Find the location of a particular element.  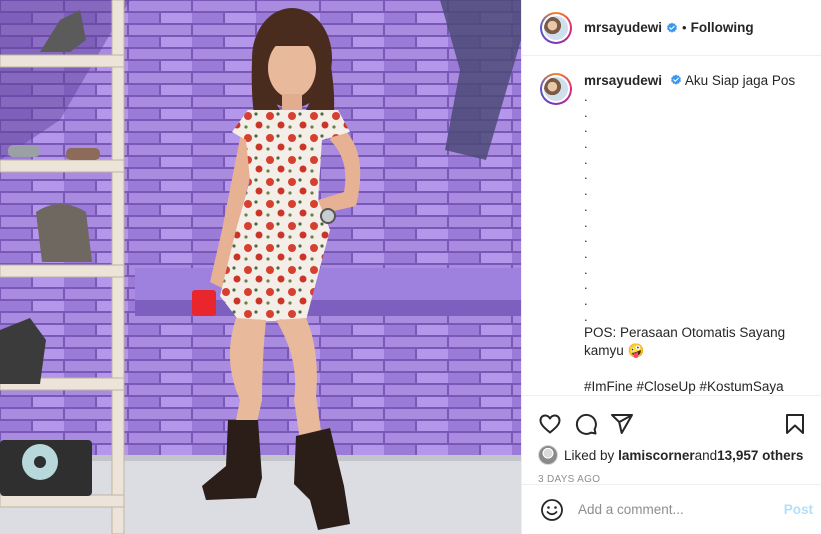

likes-summary: Liked by lamiscorner and 13,957 others is located at coordinates (672, 455).